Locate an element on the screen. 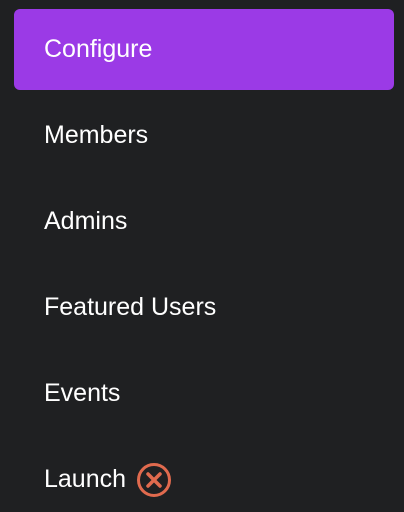 This screenshot has height=512, width=404. sidebar-item-launch: Launch is located at coordinates (204, 475).